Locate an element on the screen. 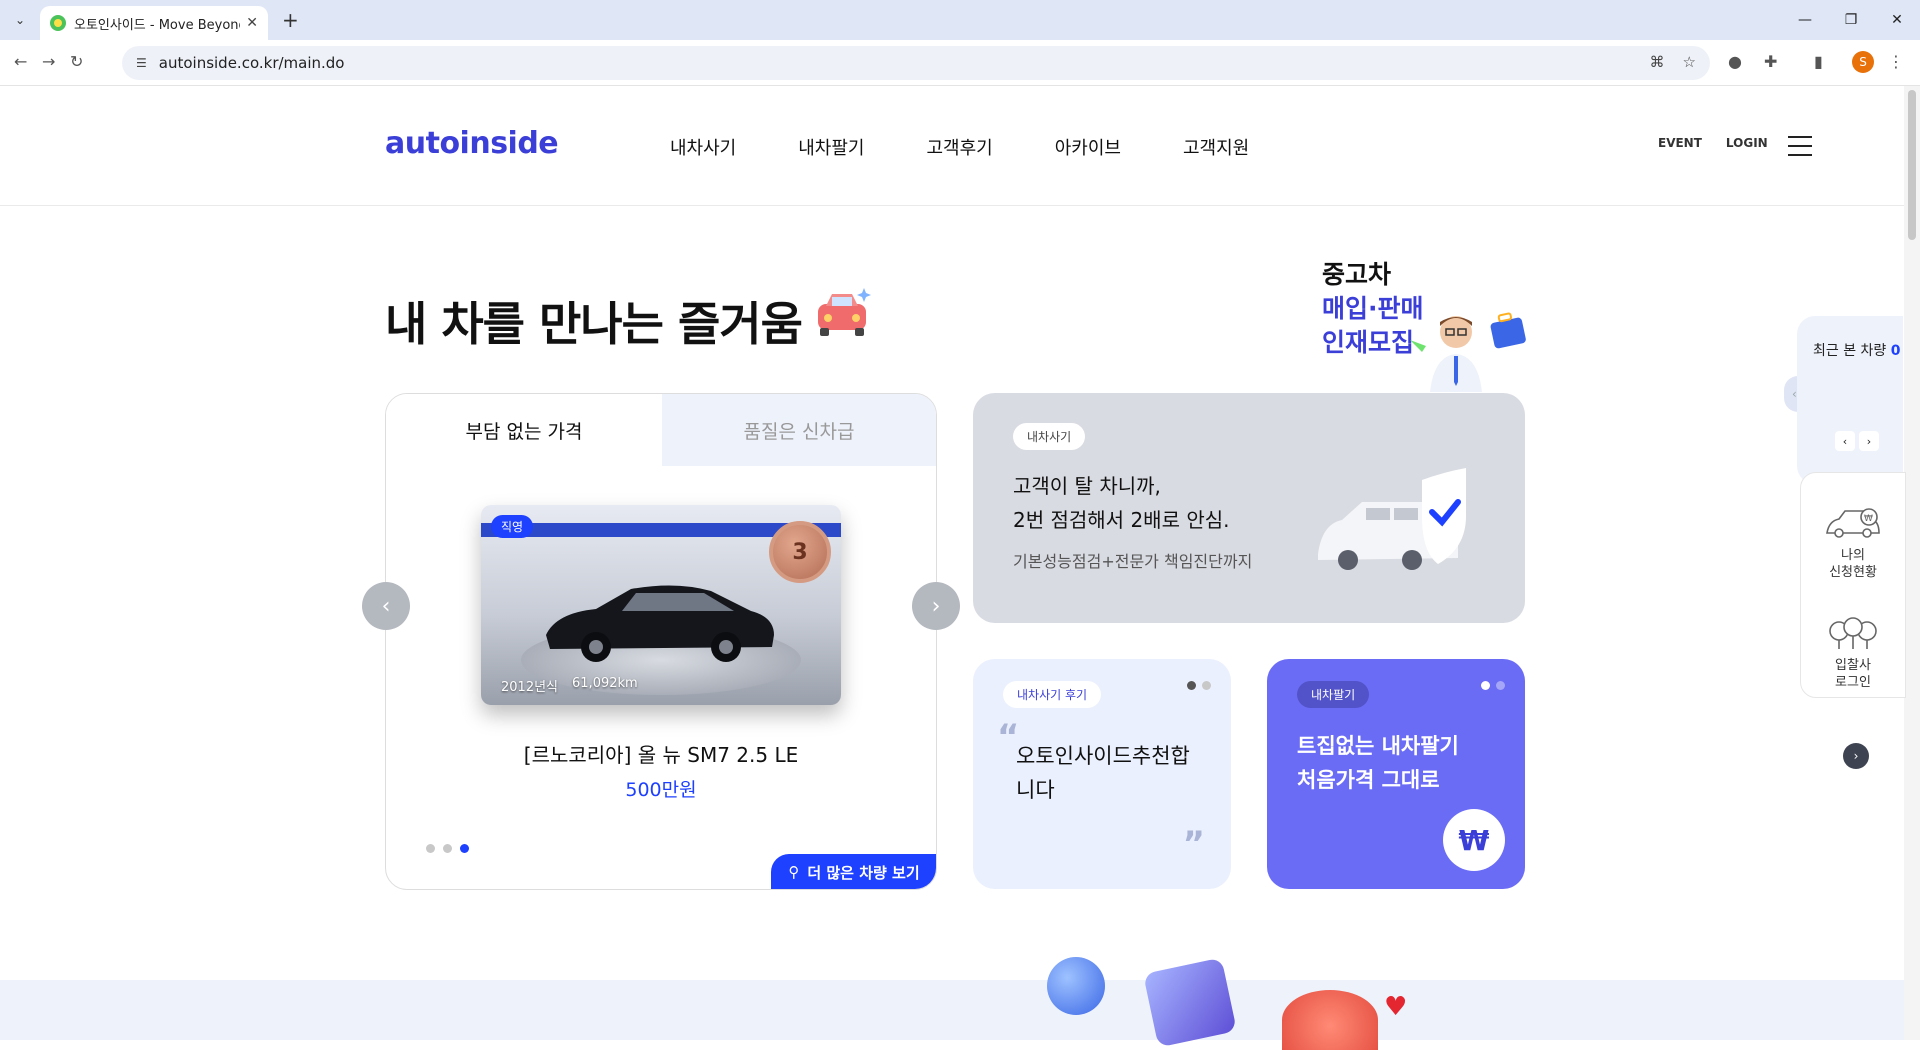  browser-tab: 오토인사이드 - Move Beyond ✕ is located at coordinates (154, 23).